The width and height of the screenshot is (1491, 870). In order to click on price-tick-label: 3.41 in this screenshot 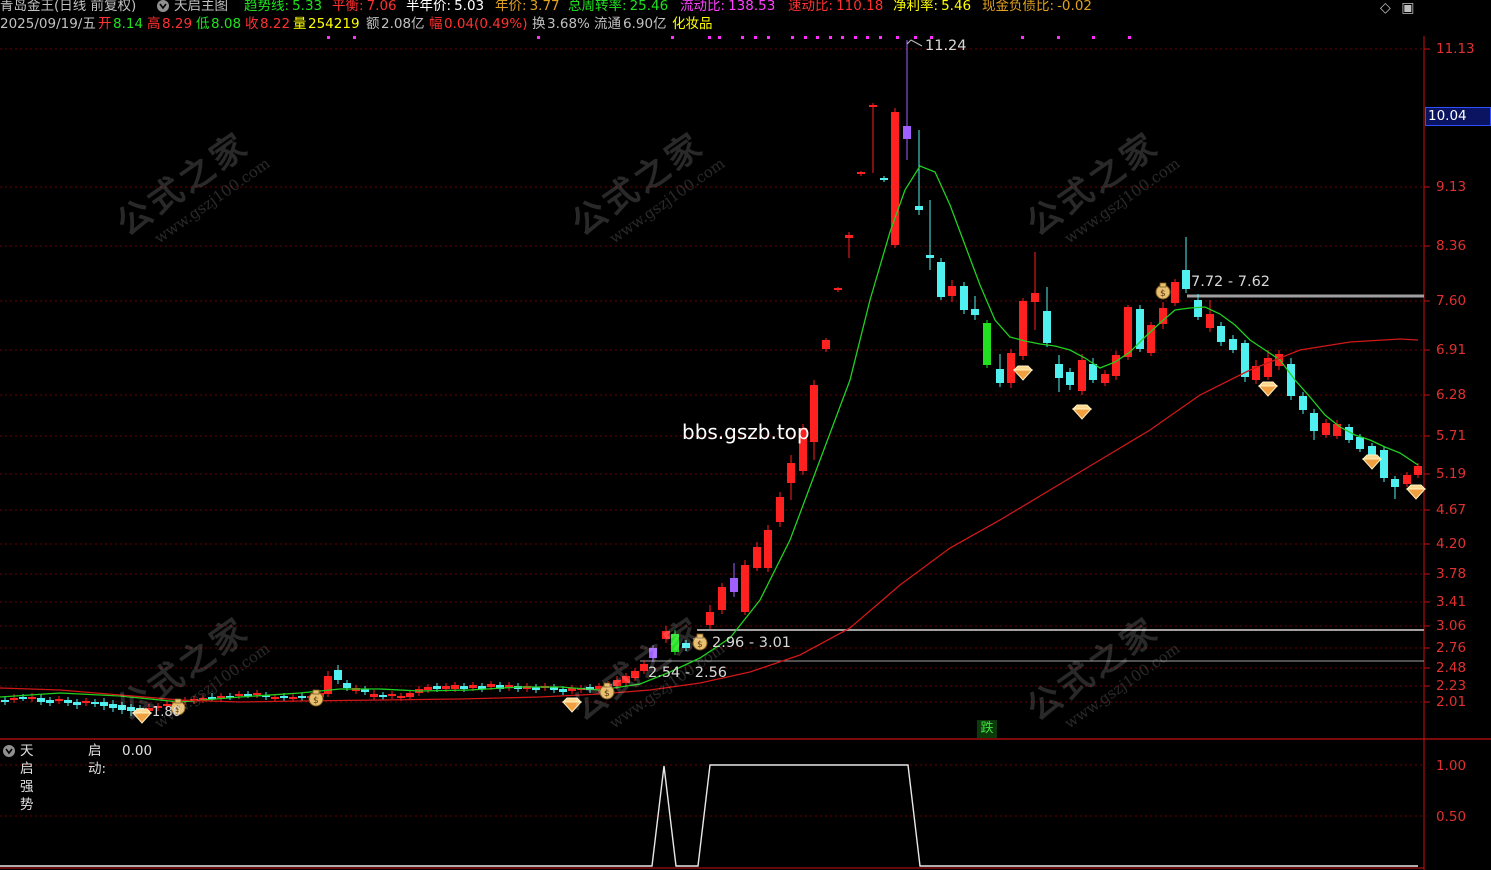, I will do `click(1451, 602)`.